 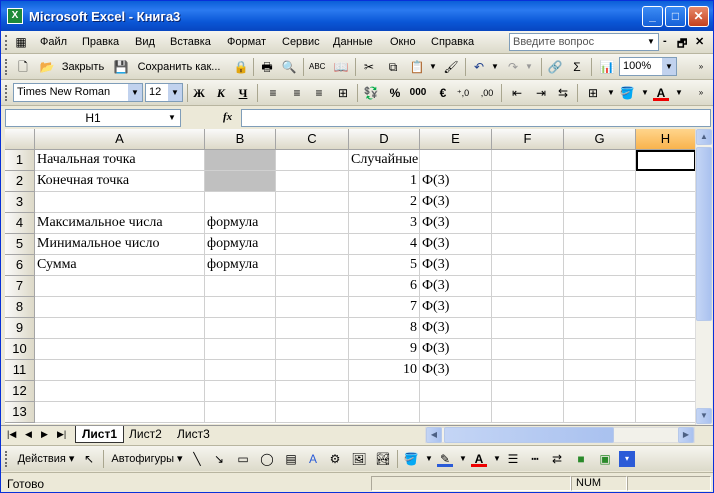 What do you see at coordinates (555, 67) in the screenshot?
I see `hyperlink-icon: 🔗` at bounding box center [555, 67].